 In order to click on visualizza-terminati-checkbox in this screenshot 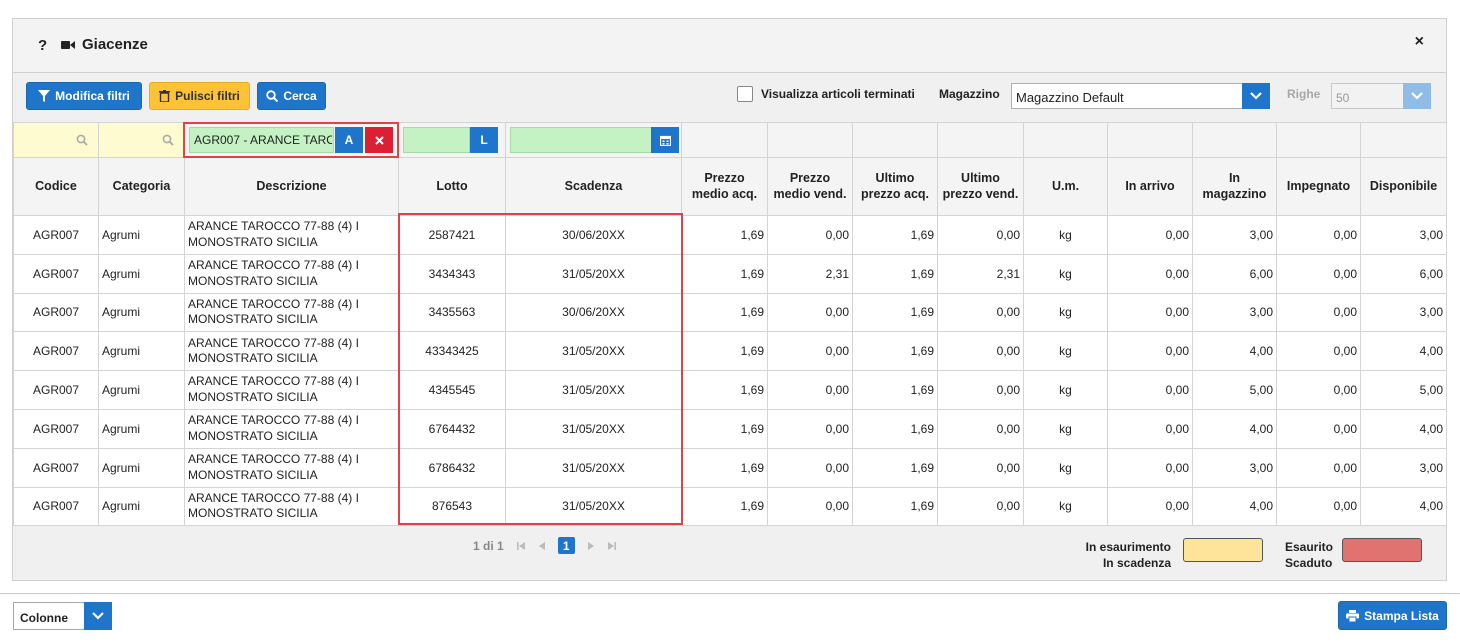, I will do `click(745, 94)`.